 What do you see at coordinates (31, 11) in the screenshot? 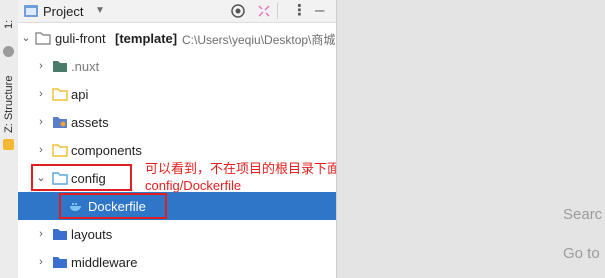
I see `project-view-icon` at bounding box center [31, 11].